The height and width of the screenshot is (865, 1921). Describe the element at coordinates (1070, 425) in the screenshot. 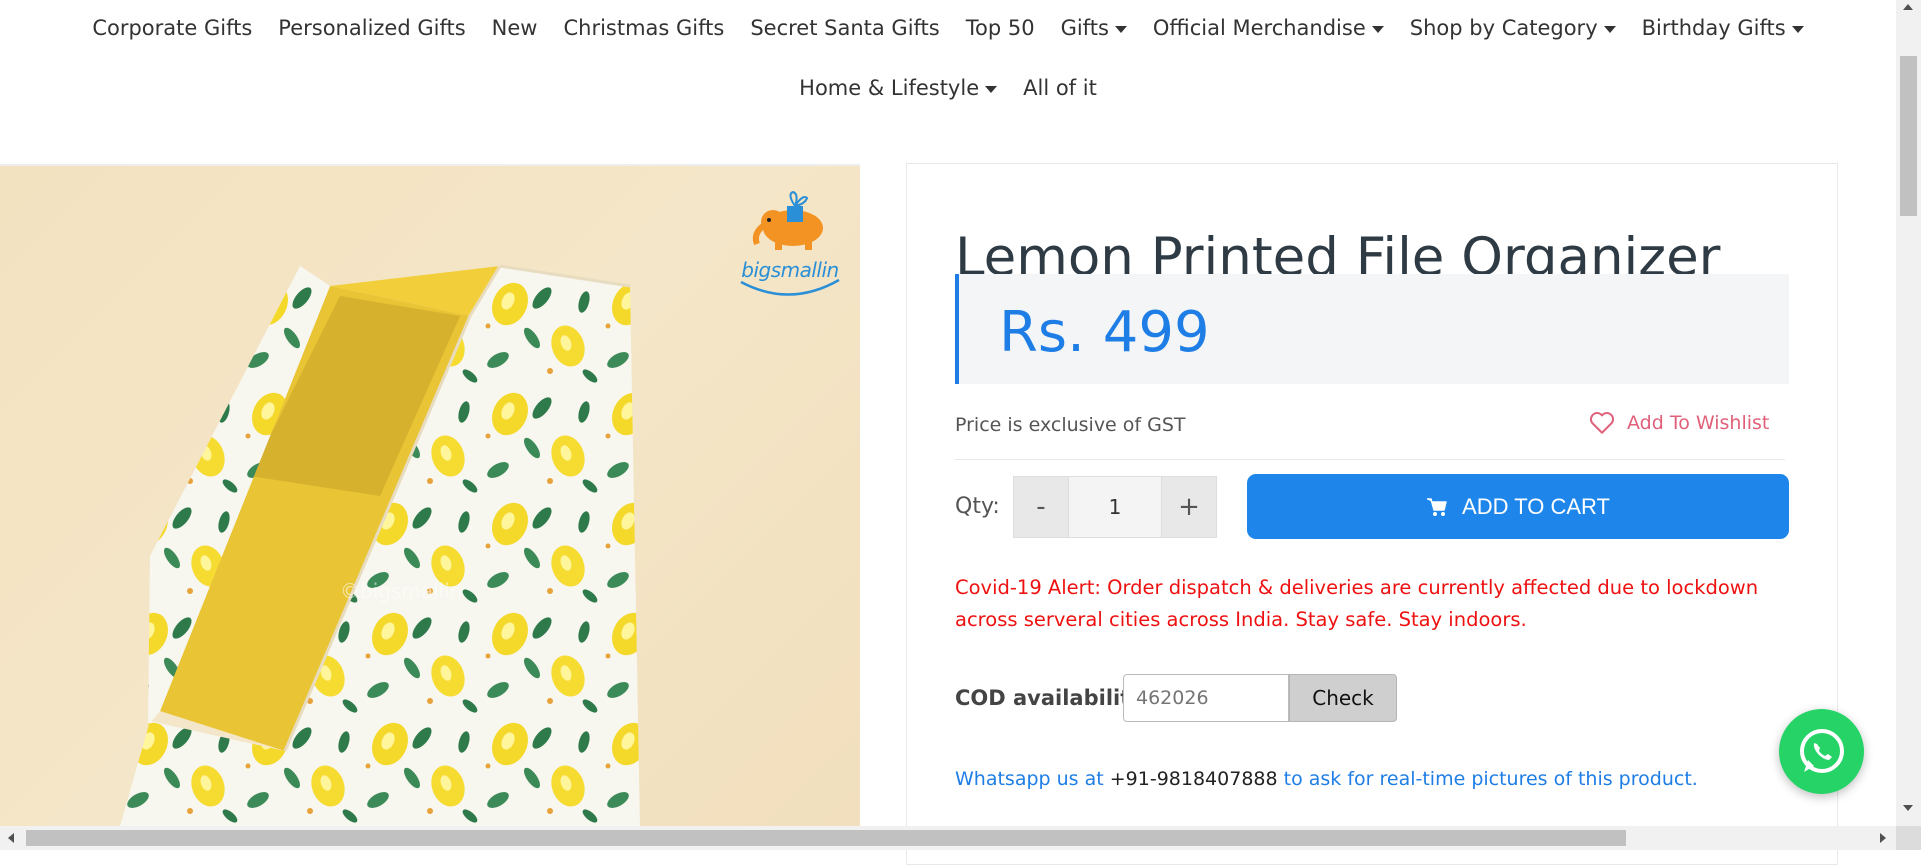

I see `gst-note: Price is exclusive of GST` at that location.